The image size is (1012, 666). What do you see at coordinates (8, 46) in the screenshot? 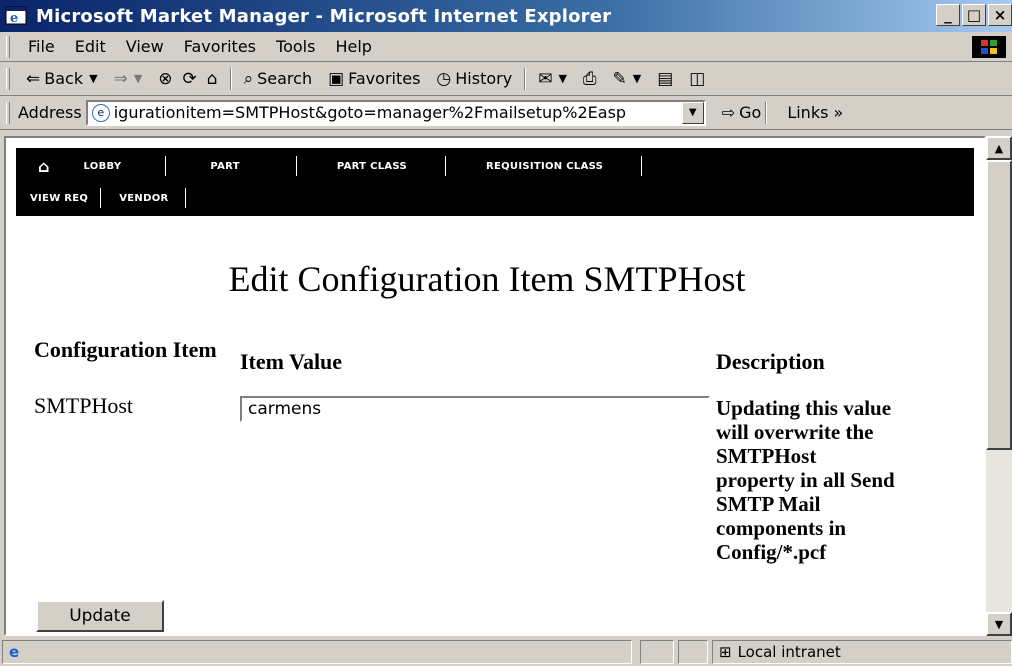
I see `menu-grip` at bounding box center [8, 46].